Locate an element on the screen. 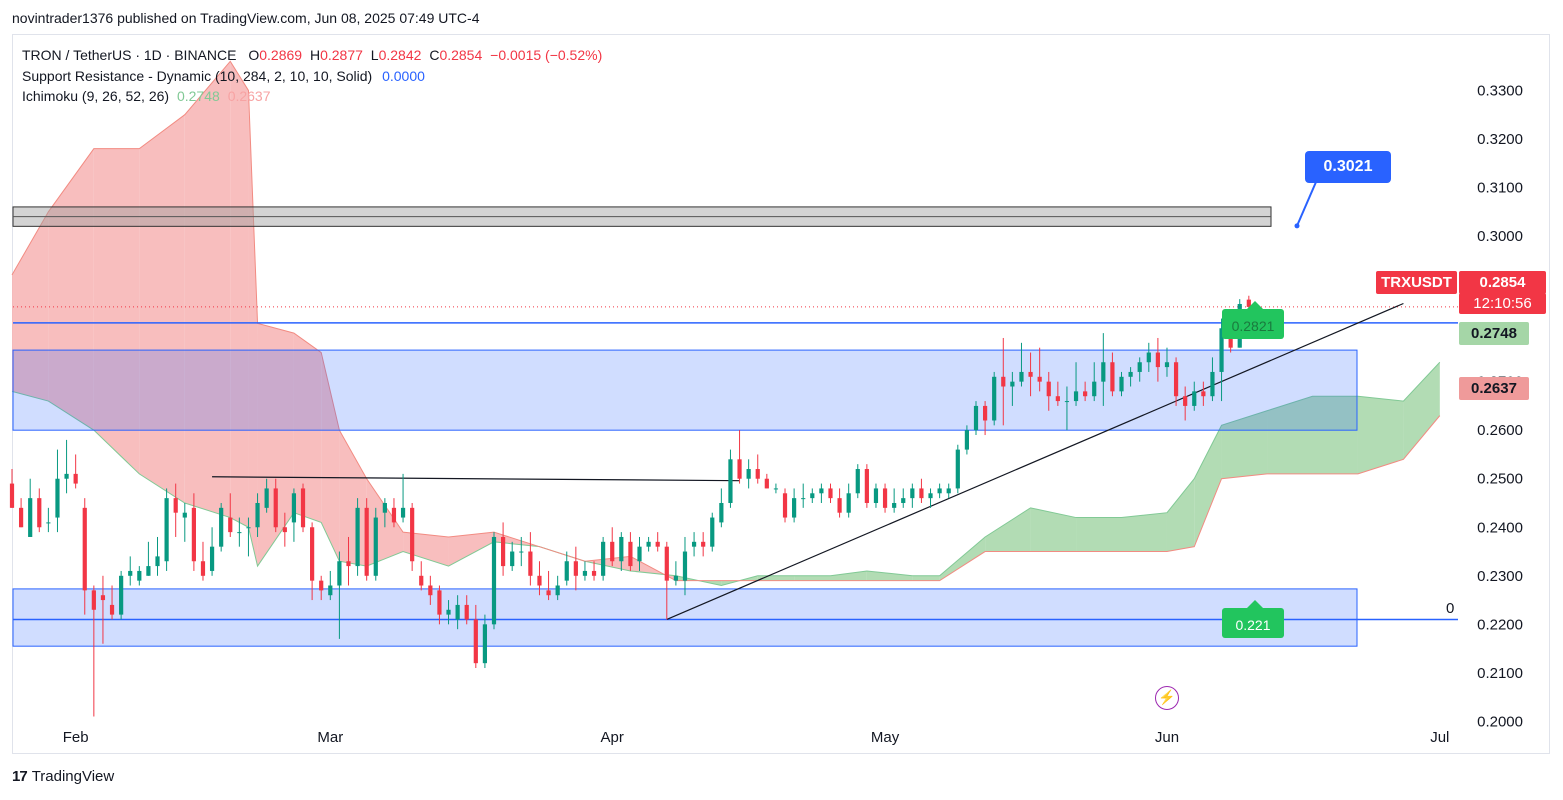 This screenshot has width=1563, height=800. zero-scale-label: 0 is located at coordinates (1450, 608).